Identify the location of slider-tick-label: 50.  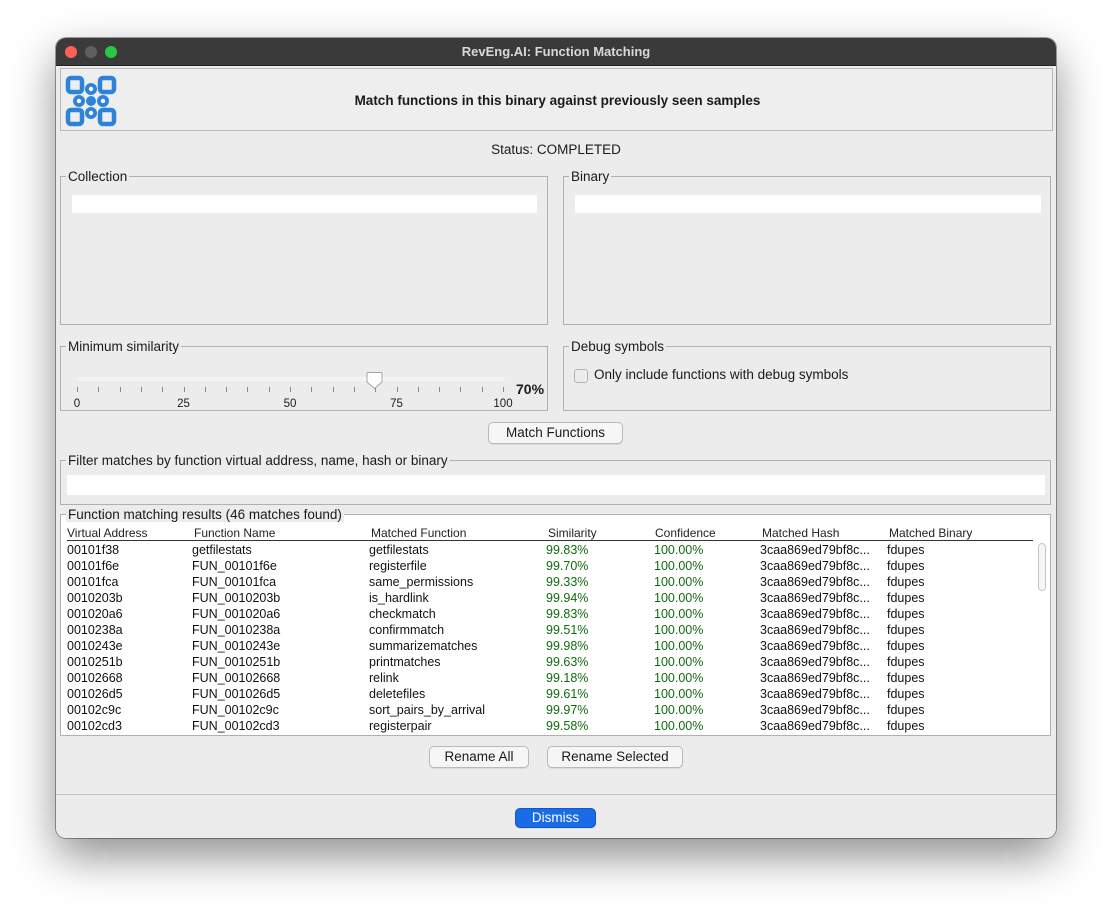
(290, 404).